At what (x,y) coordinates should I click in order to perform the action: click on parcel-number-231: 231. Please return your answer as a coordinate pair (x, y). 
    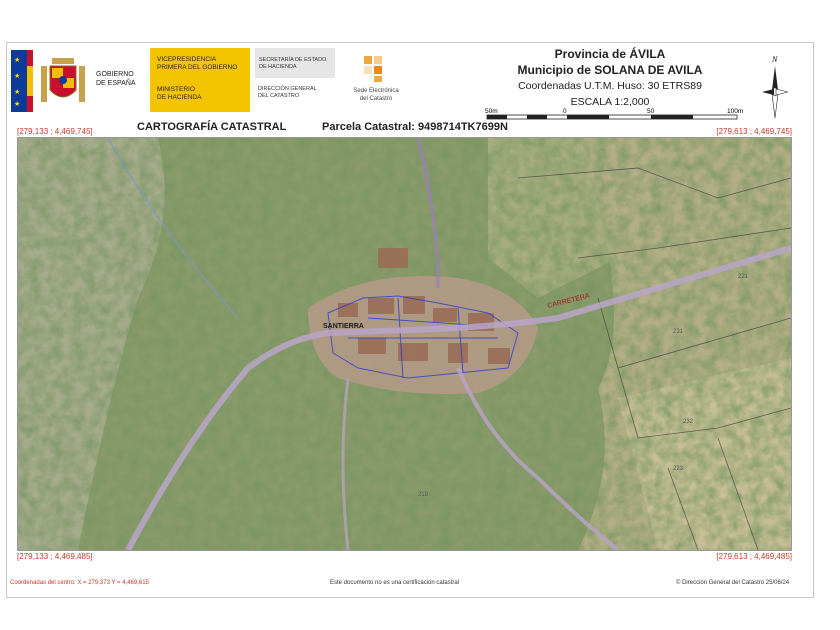
    Looking at the image, I should click on (678, 332).